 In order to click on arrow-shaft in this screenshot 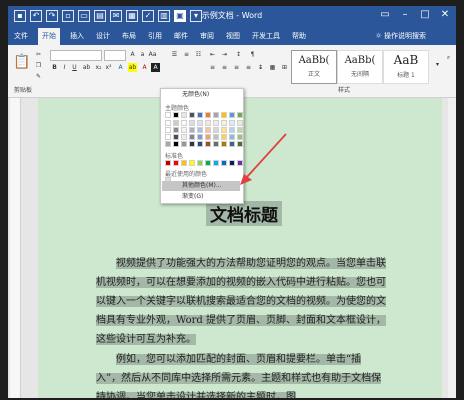, I will do `click(266, 156)`.